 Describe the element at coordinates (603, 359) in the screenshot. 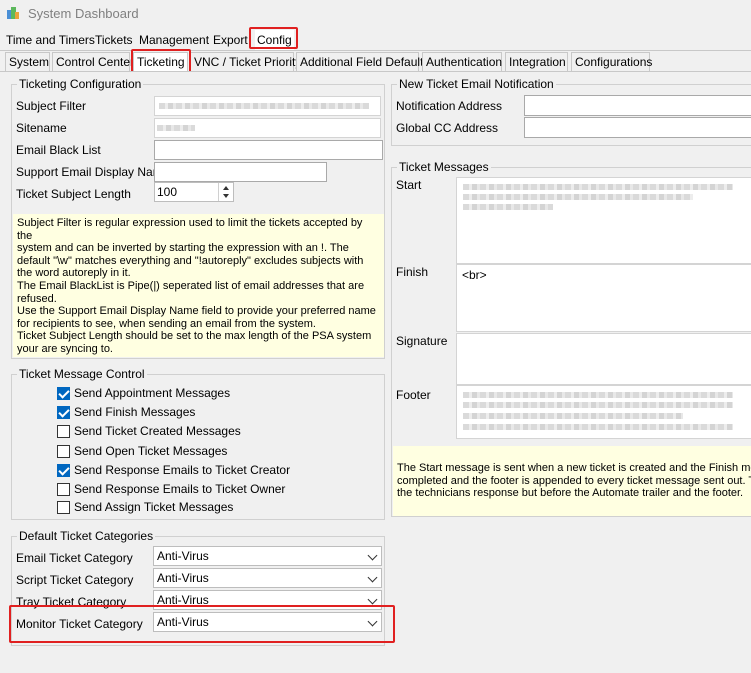

I see `signature-input` at that location.